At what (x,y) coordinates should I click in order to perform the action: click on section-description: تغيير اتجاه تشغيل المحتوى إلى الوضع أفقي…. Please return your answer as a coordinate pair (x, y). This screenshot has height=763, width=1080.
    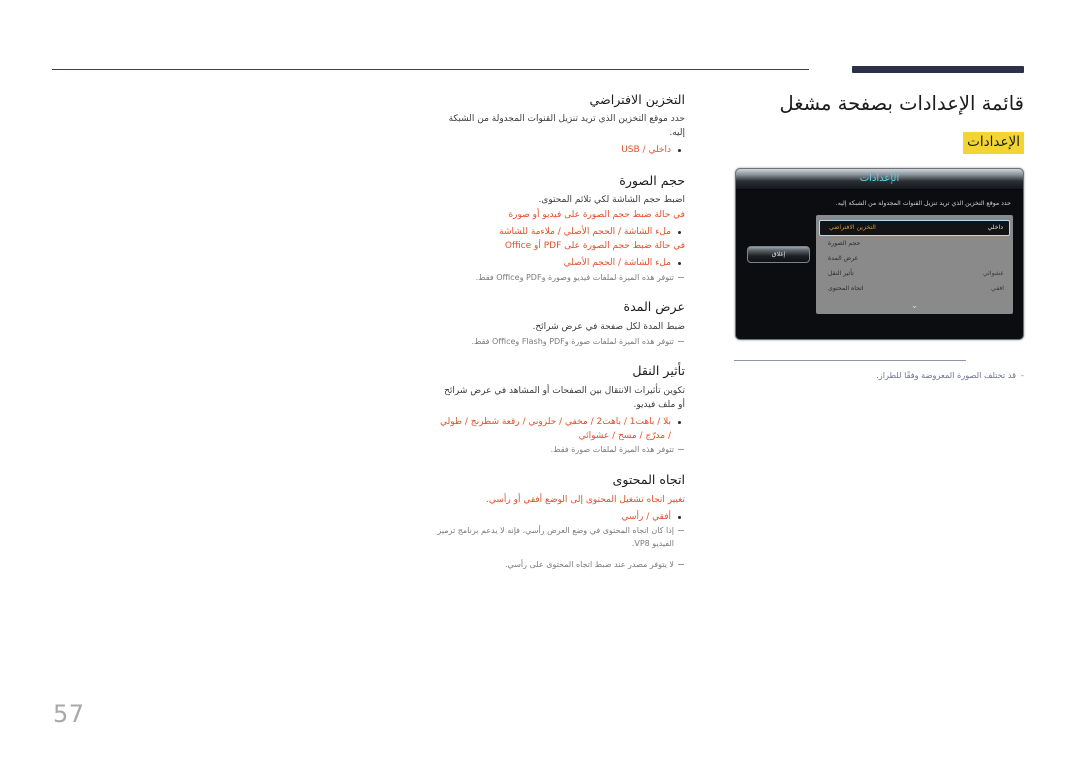
    Looking at the image, I should click on (585, 499).